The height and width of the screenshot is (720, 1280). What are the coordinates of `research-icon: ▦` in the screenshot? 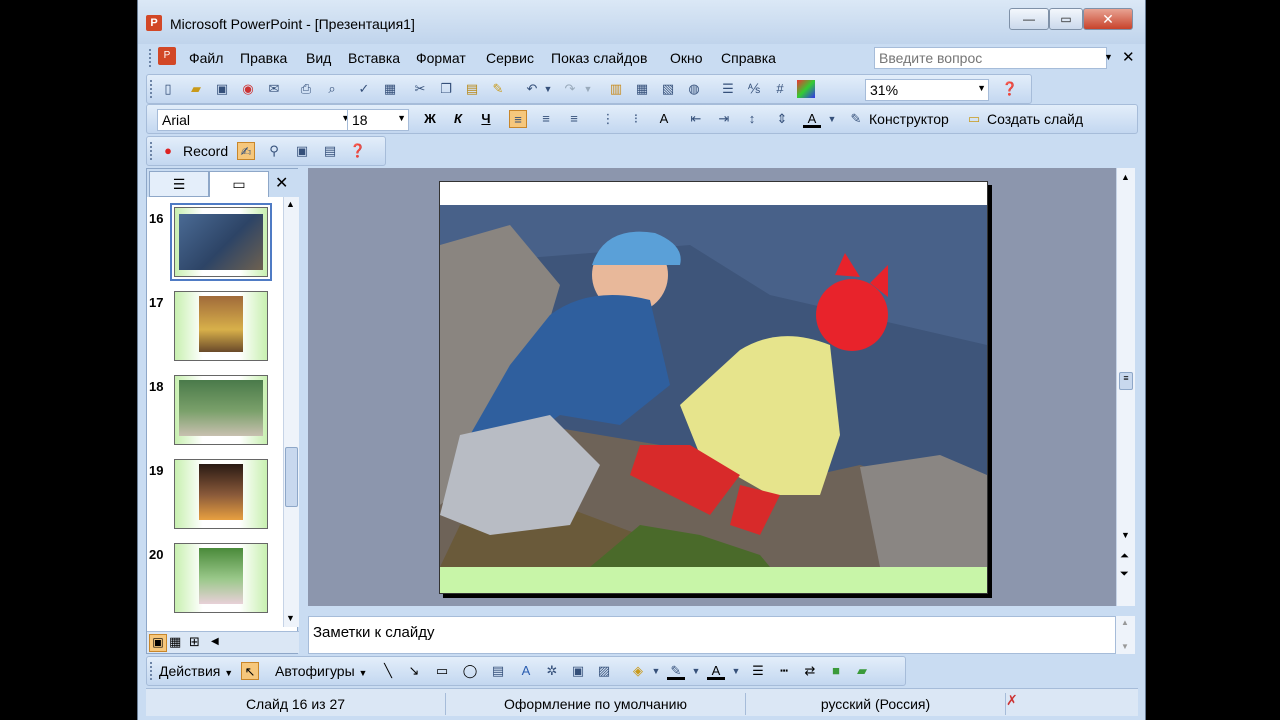 It's located at (390, 89).